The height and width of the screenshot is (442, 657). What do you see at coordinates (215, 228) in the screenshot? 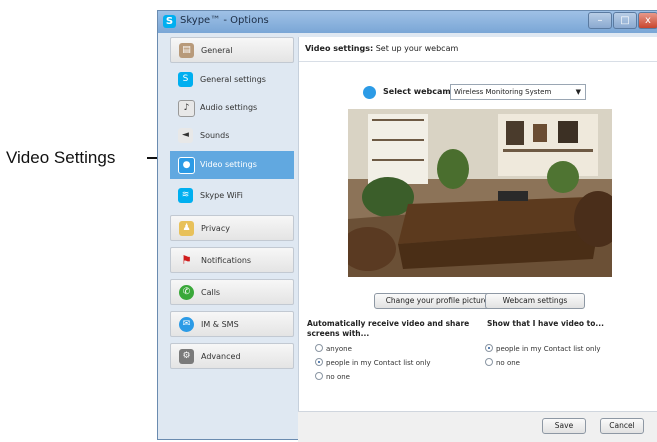
I see `sidebar-item-label: Privacy` at bounding box center [215, 228].